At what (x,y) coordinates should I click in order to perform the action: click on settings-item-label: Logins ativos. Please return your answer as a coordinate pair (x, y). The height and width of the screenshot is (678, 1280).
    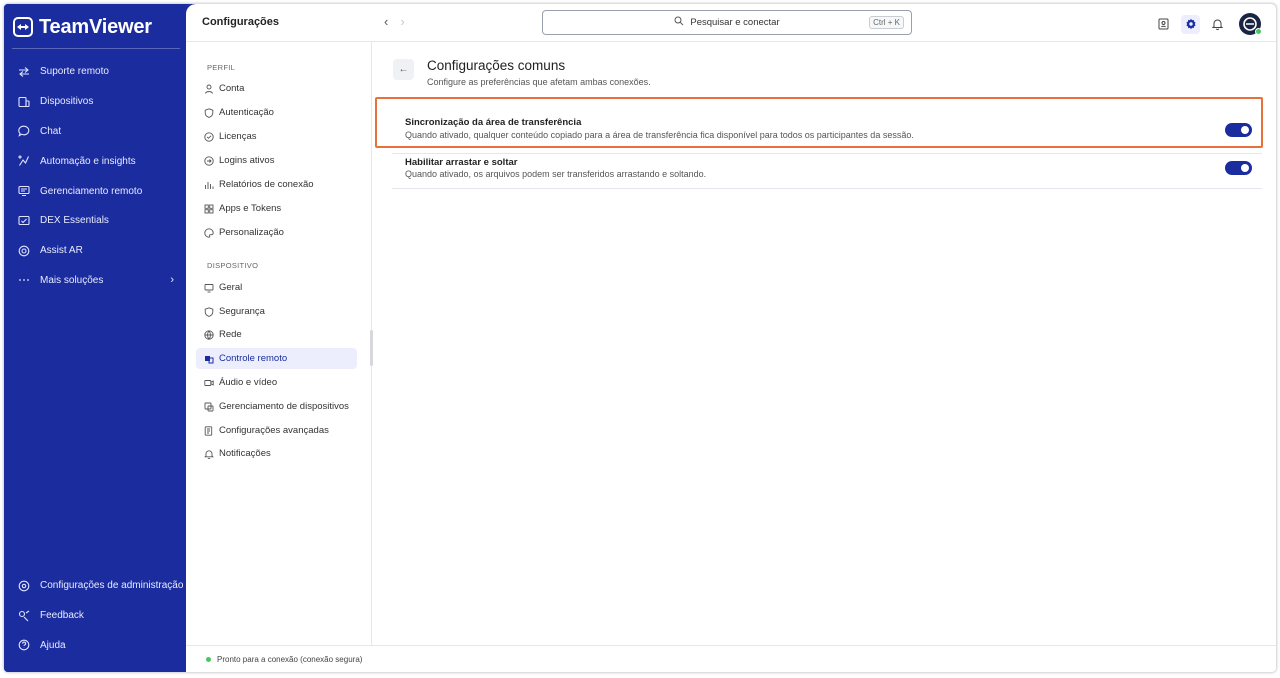
    Looking at the image, I should click on (247, 160).